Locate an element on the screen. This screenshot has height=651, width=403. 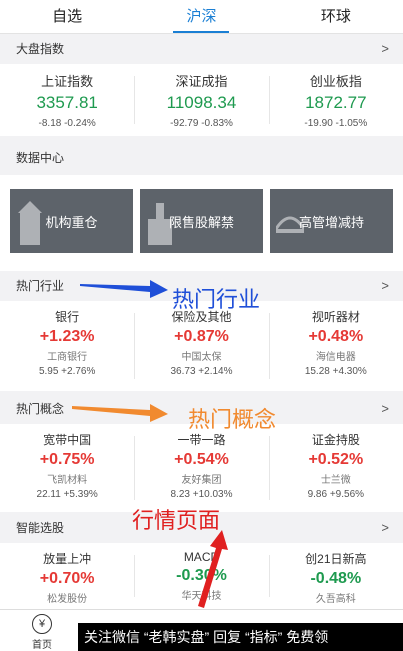
strategy-name: 创21日新高 is located at coordinates (336, 559).